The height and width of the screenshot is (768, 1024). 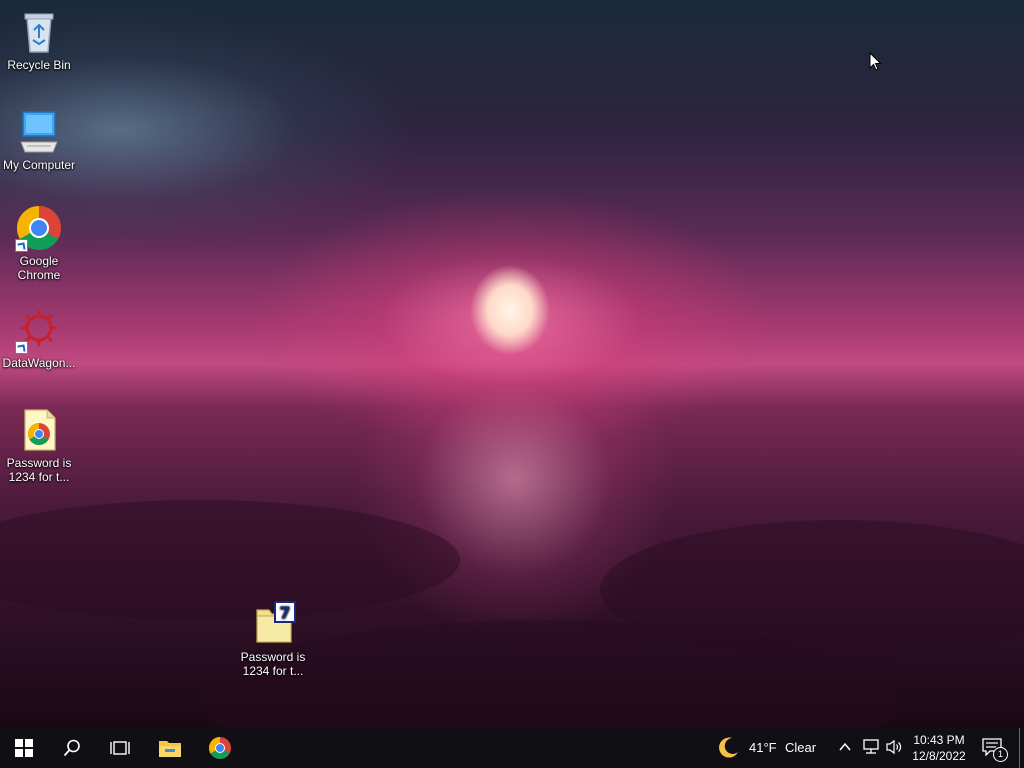 I want to click on mouse-cursor-icon, so click(x=876, y=64).